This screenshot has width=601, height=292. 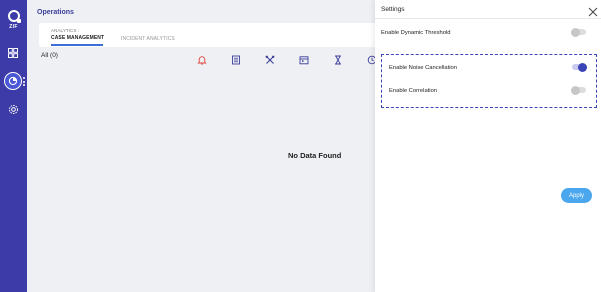 What do you see at coordinates (488, 18) in the screenshot?
I see `panel-divider` at bounding box center [488, 18].